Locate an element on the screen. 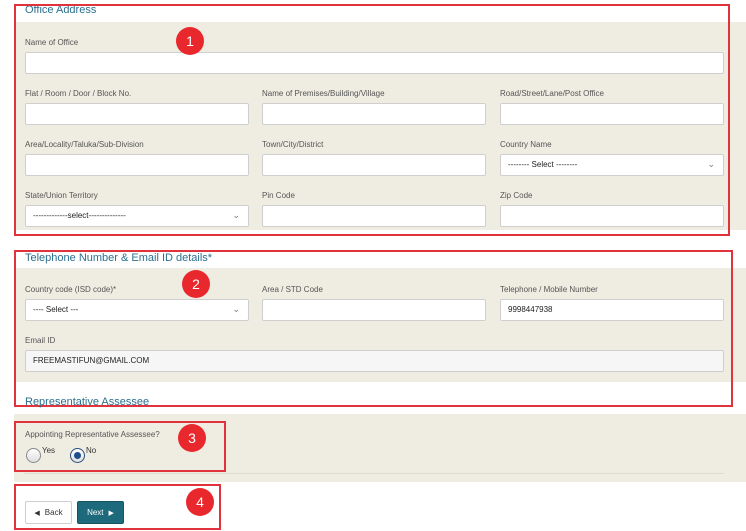 Image resolution: width=746 pixels, height=531 pixels. annotation-number-3: 3 is located at coordinates (192, 438).